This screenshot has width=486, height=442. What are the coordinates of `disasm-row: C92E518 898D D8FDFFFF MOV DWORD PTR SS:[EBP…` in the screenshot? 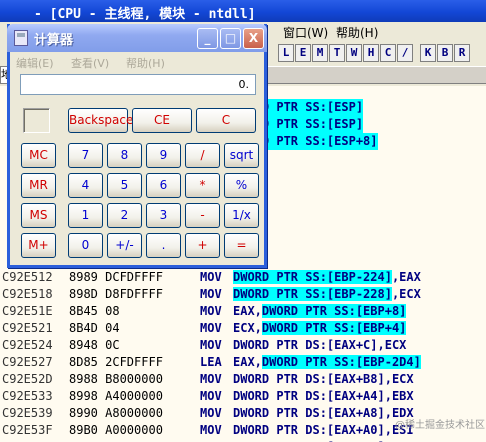 It's located at (243, 294).